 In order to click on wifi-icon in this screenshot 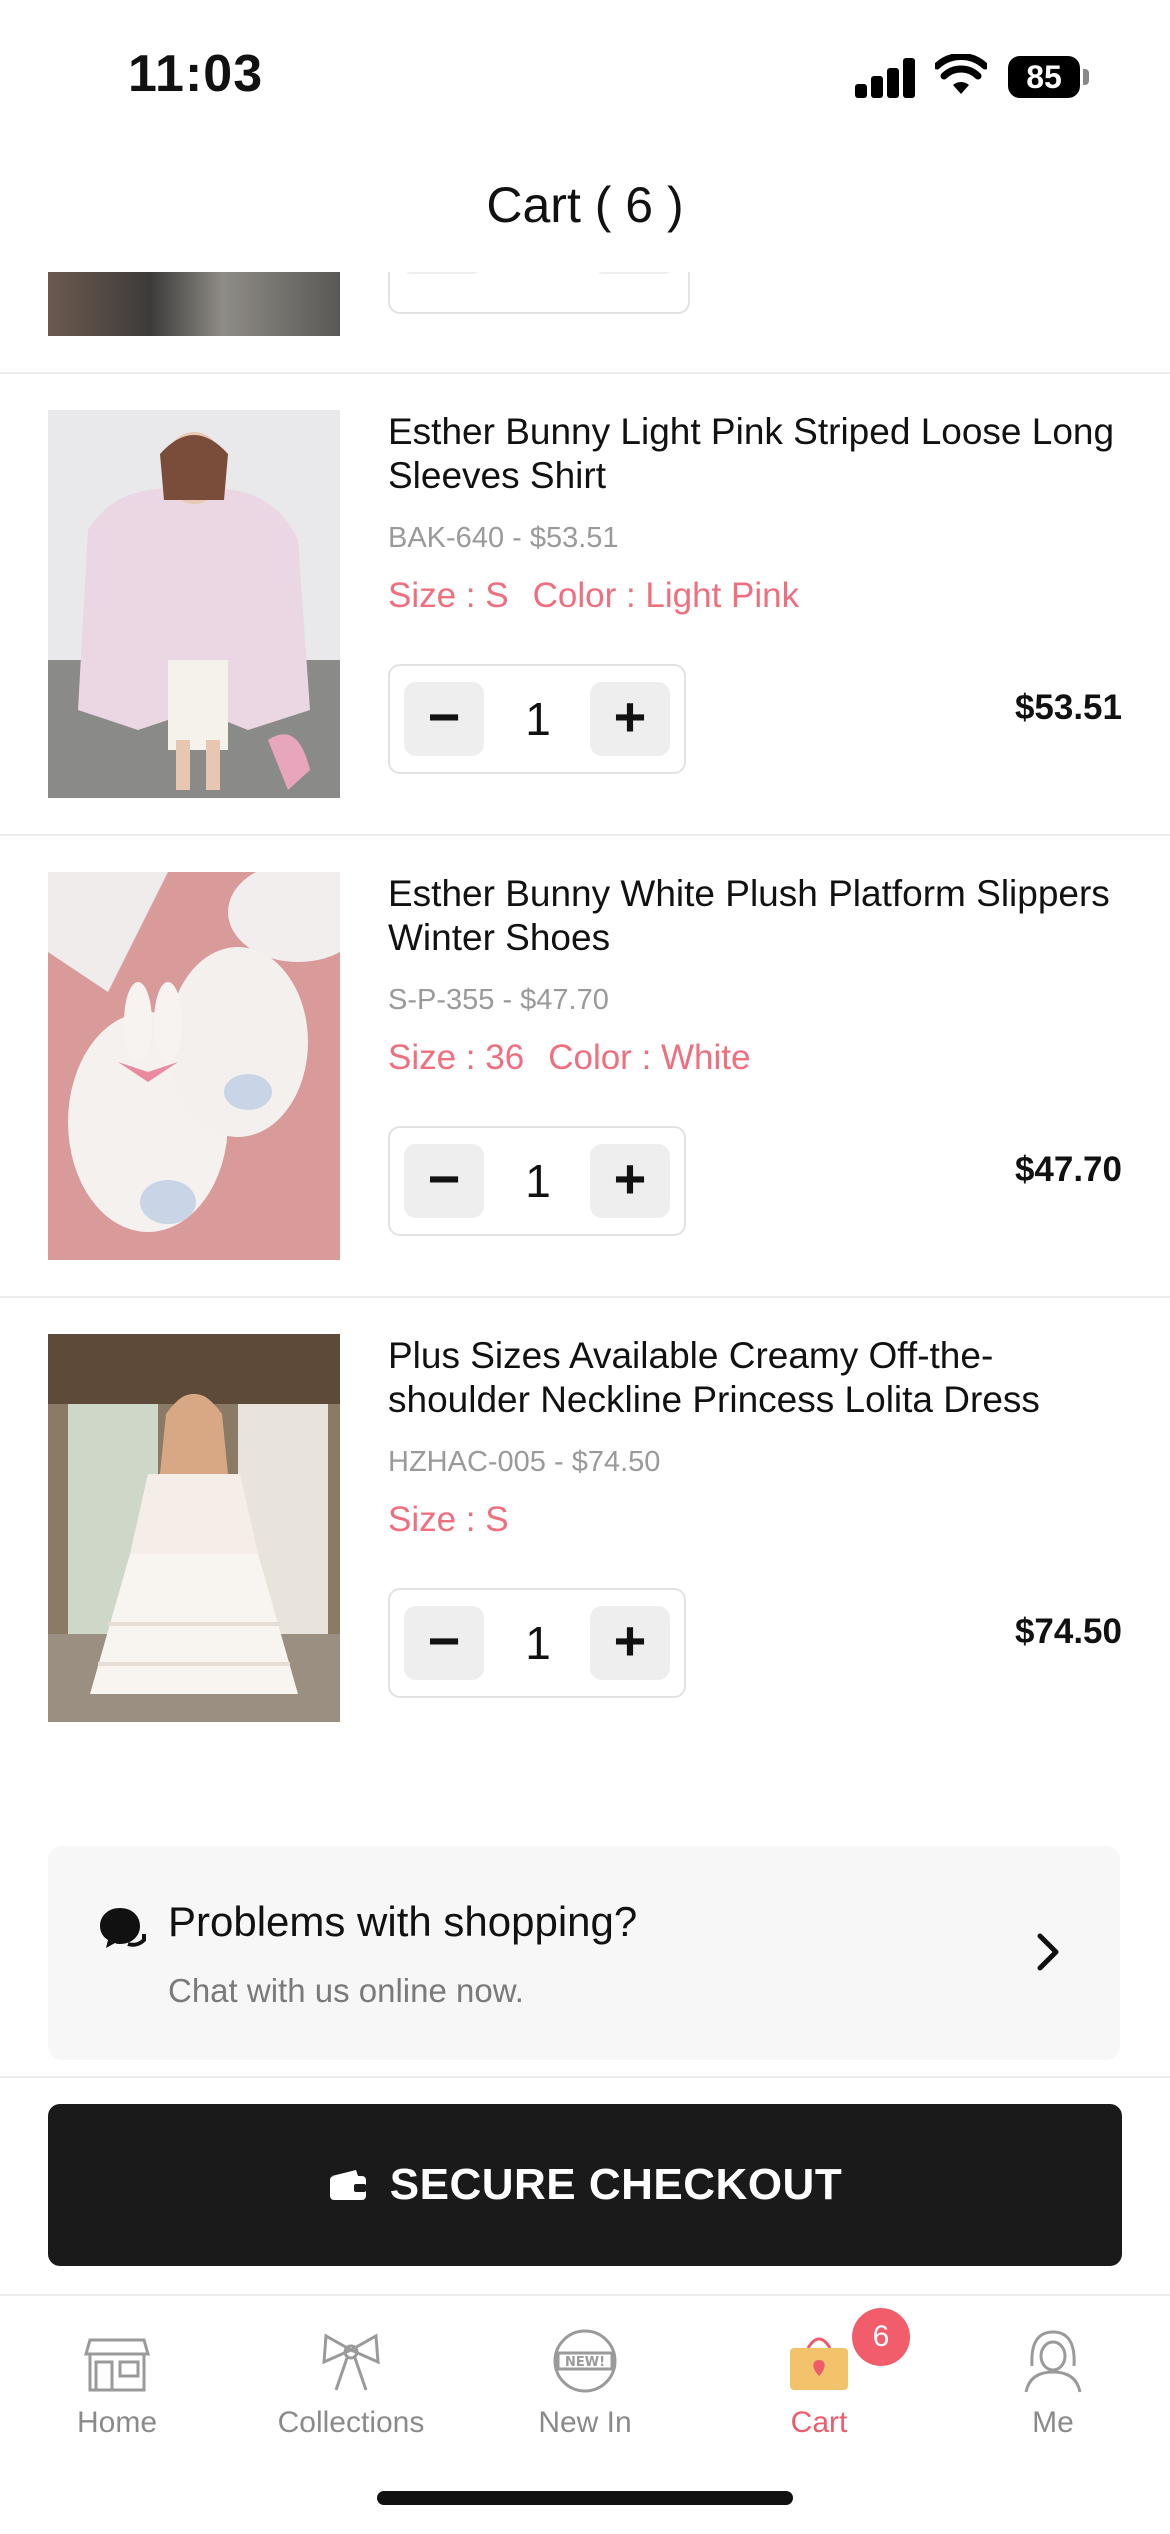, I will do `click(961, 74)`.